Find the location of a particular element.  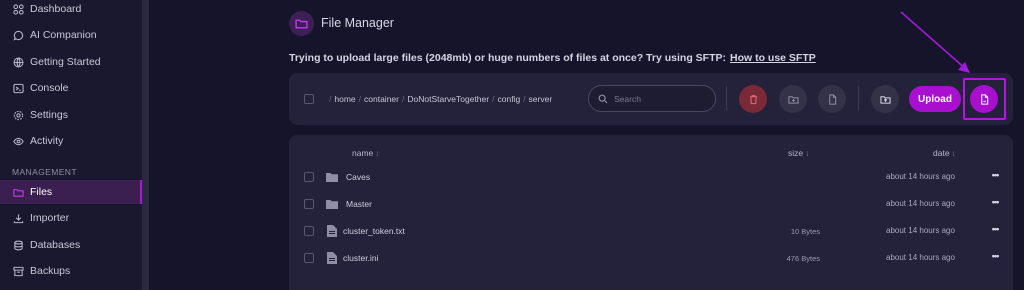

file-name: cluster.ini is located at coordinates (360, 258).